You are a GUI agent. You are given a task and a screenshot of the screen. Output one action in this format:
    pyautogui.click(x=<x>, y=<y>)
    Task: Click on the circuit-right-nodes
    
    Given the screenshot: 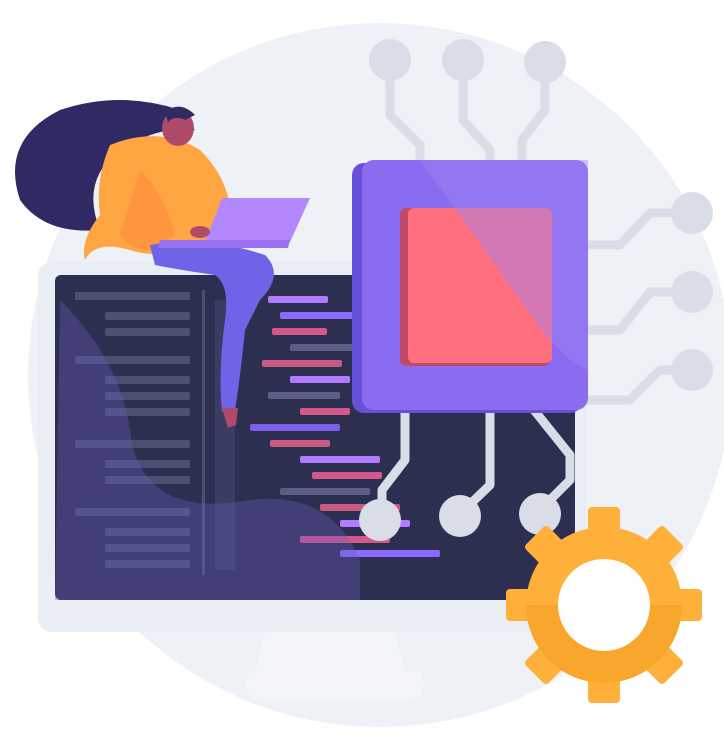 What is the action you would take?
    pyautogui.click(x=692, y=291)
    